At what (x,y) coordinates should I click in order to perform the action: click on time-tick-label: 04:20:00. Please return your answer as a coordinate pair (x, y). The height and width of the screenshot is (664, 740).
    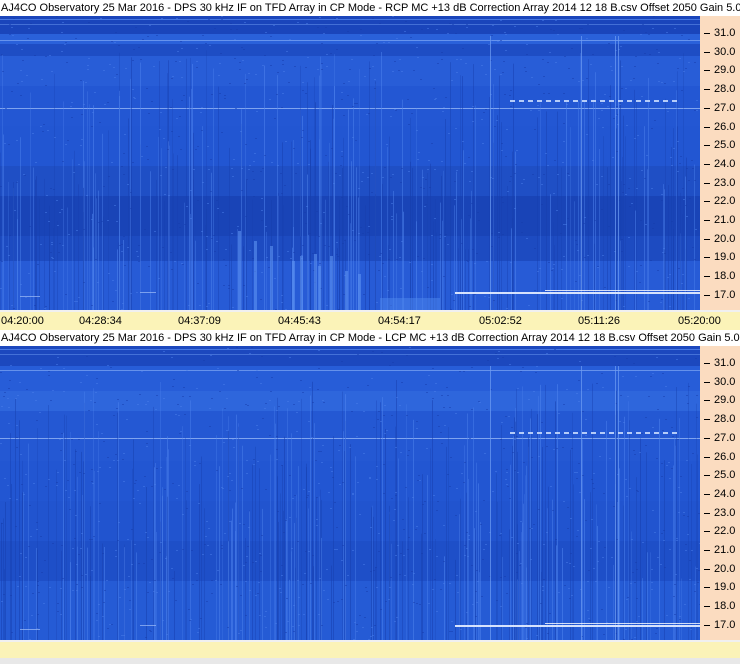
    Looking at the image, I should click on (22, 321).